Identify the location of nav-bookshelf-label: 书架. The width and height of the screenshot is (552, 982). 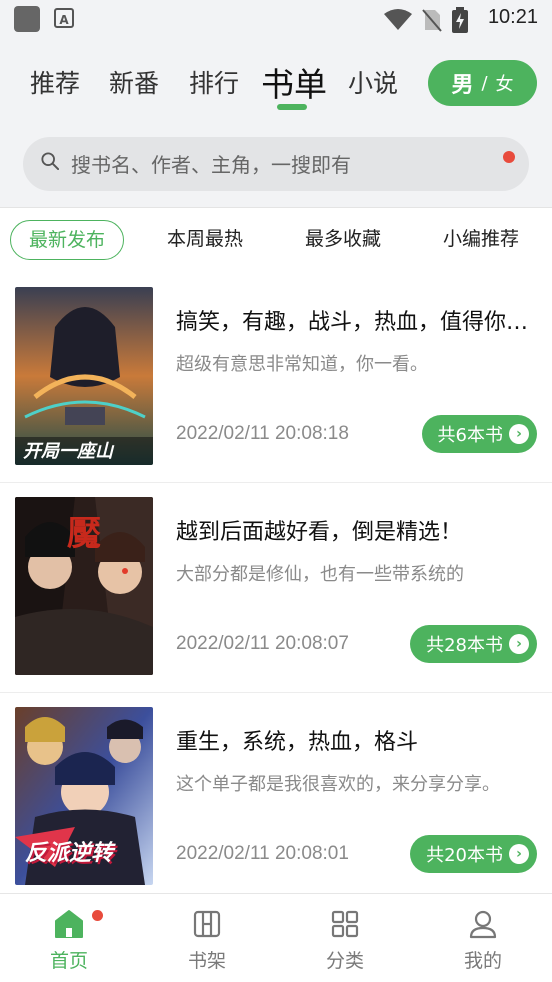
(206, 961).